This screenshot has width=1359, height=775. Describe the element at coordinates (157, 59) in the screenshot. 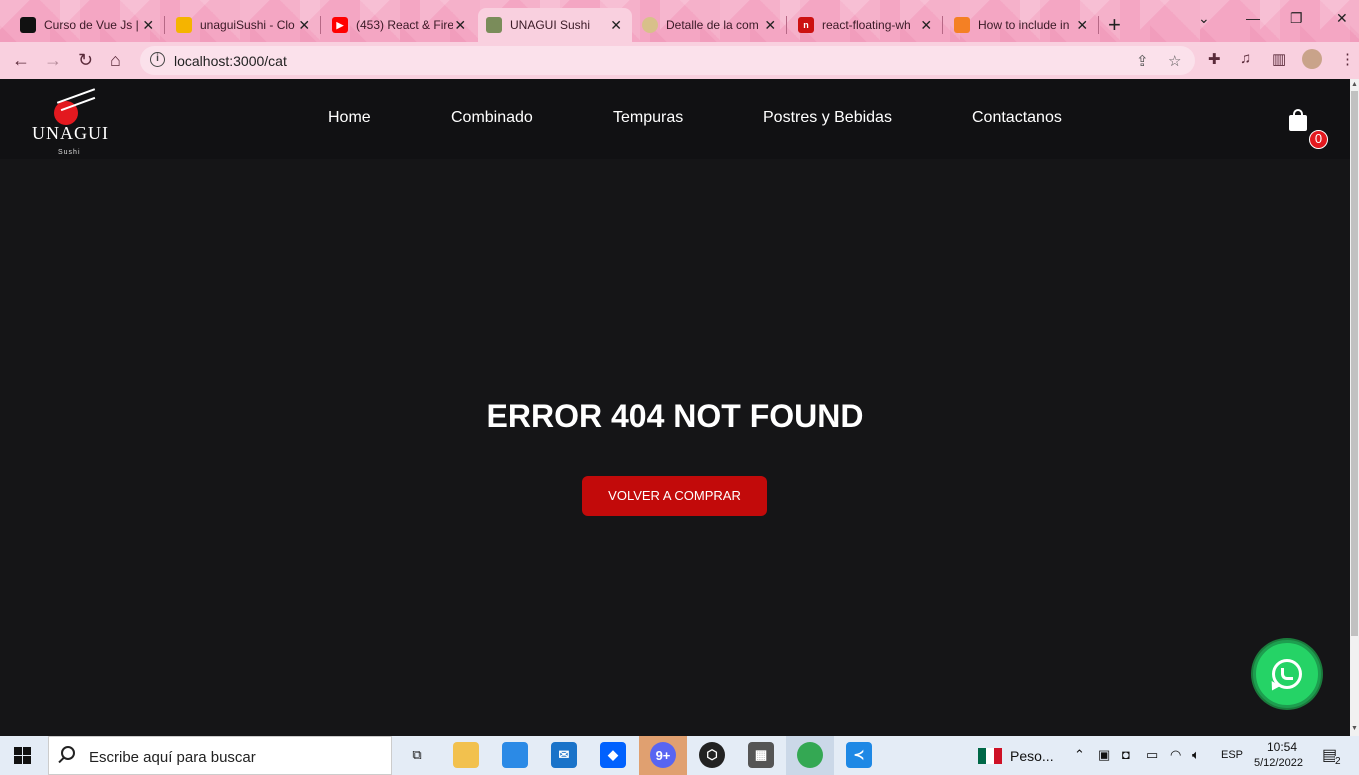

I see `site-info-icon: i` at that location.